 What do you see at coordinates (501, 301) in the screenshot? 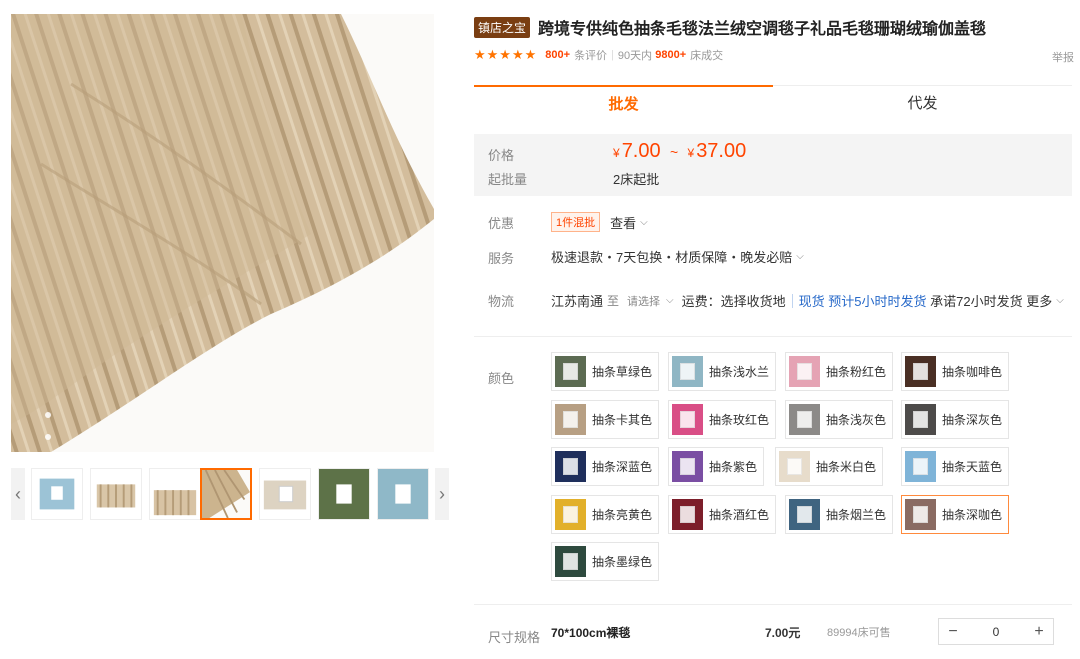
I see `logistics-label: 物流` at bounding box center [501, 301].